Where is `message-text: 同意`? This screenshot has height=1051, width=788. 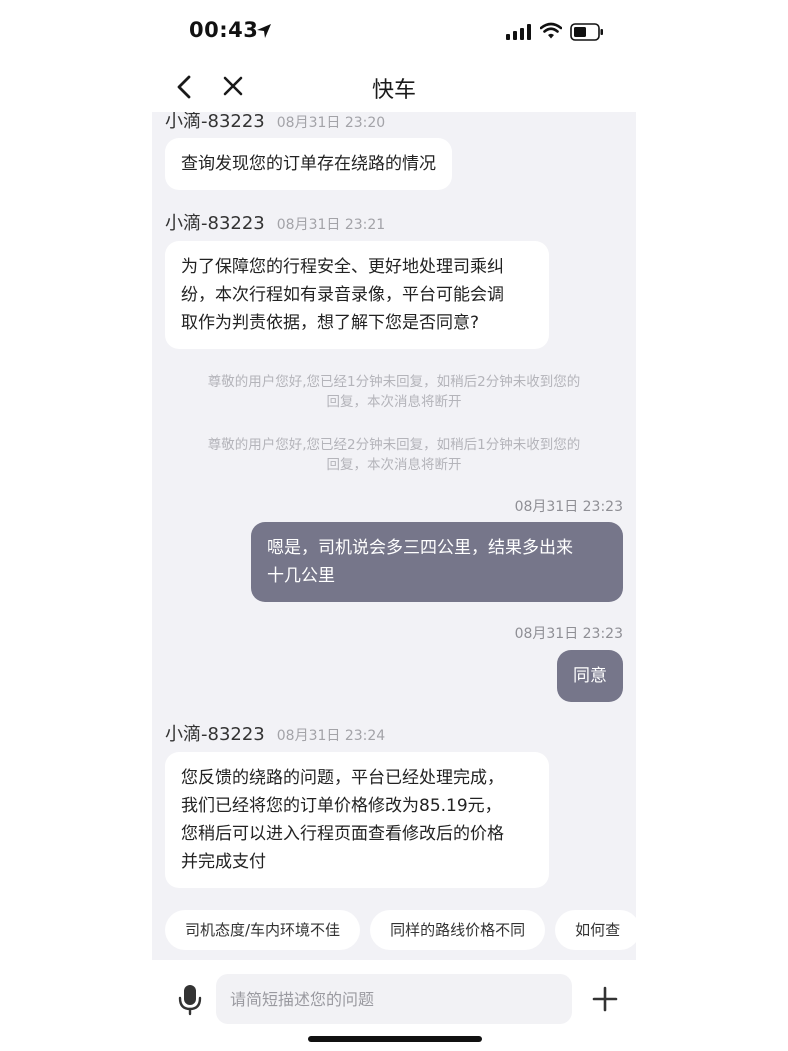
message-text: 同意 is located at coordinates (590, 676).